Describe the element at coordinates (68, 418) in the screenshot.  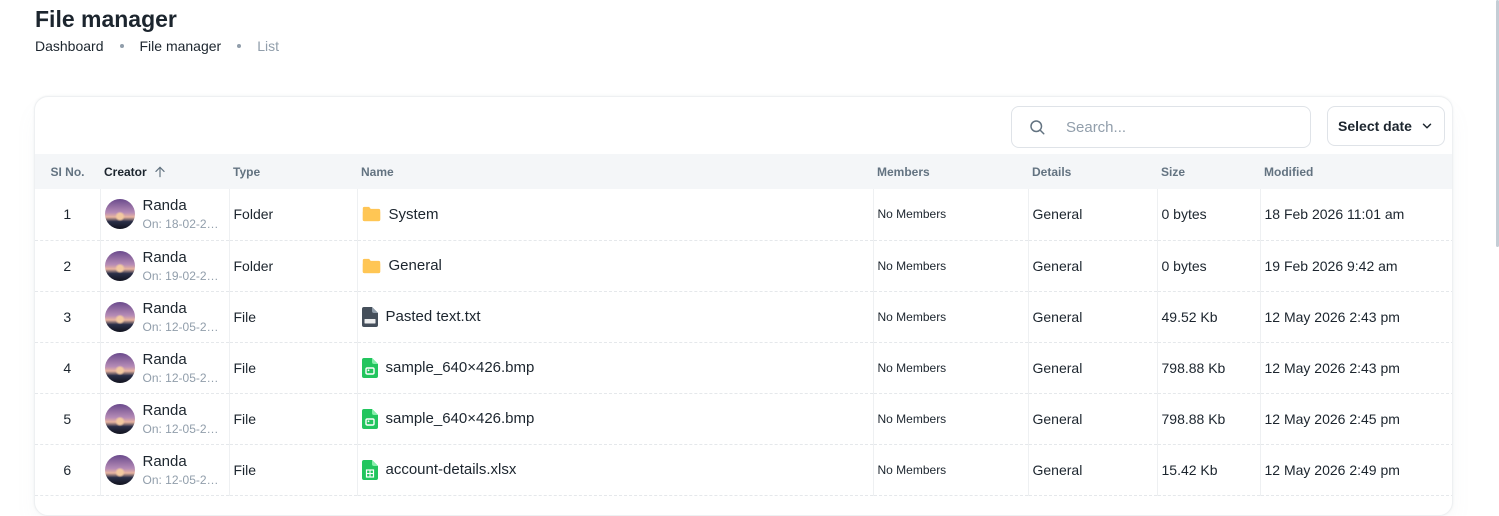
I see `si-number: 5` at that location.